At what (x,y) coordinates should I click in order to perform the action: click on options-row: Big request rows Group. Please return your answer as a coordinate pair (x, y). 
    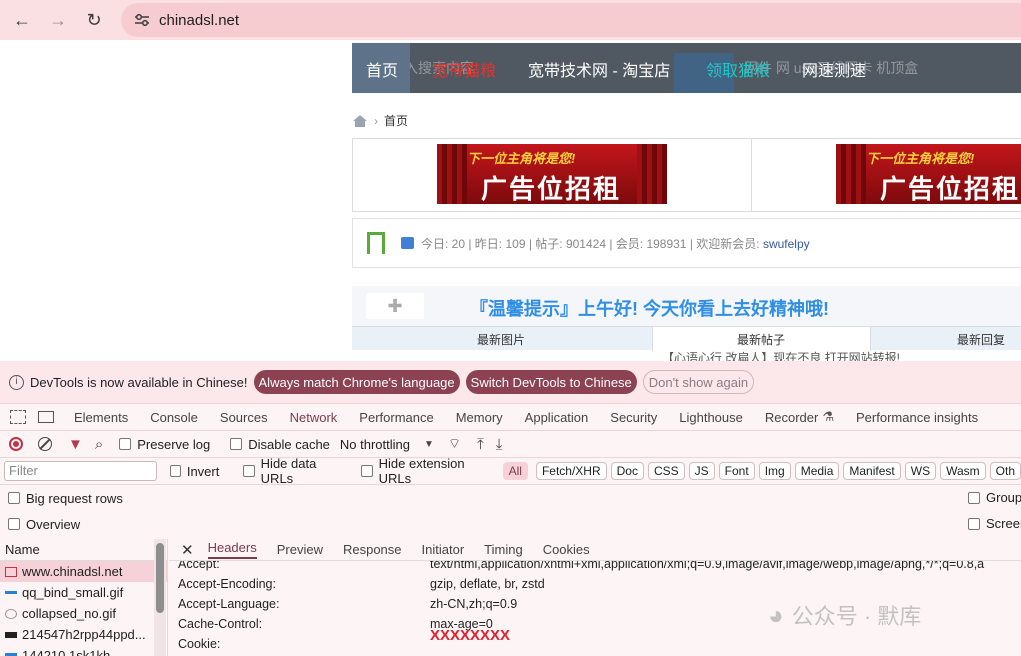
    Looking at the image, I should click on (510, 498).